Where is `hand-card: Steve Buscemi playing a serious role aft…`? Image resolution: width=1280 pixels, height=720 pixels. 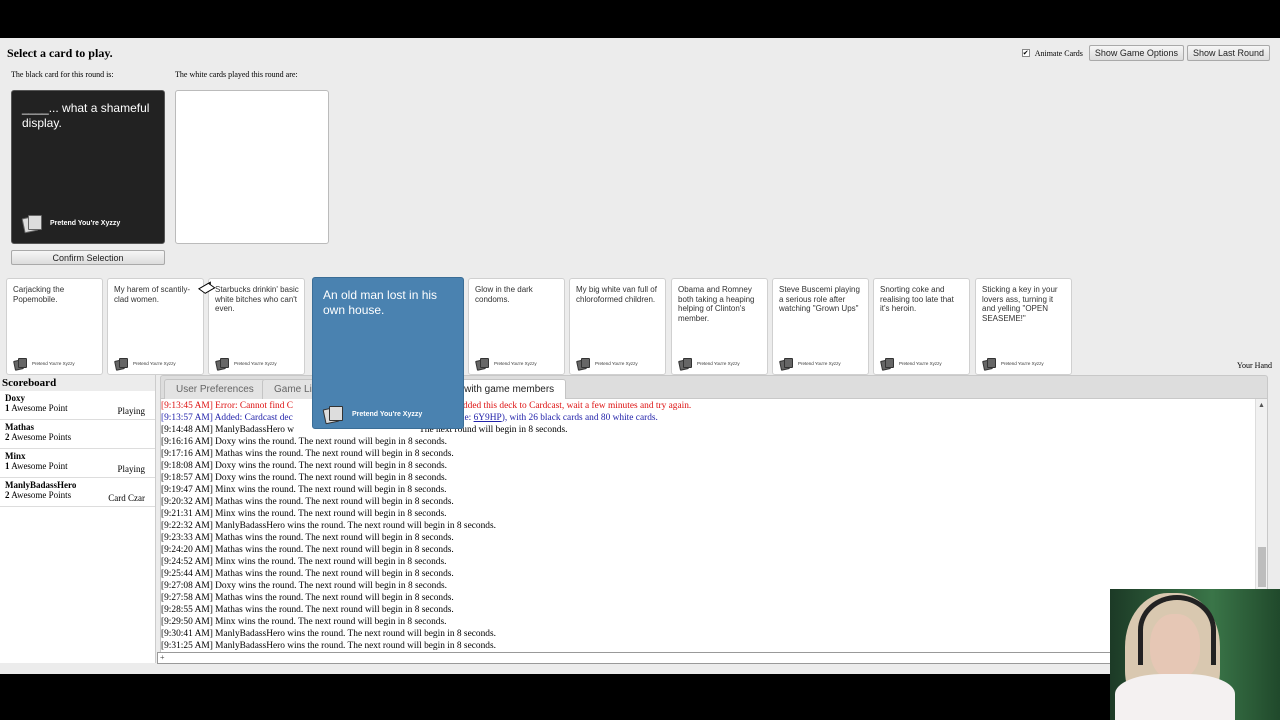
hand-card: Steve Buscemi playing a serious role aft… is located at coordinates (820, 326).